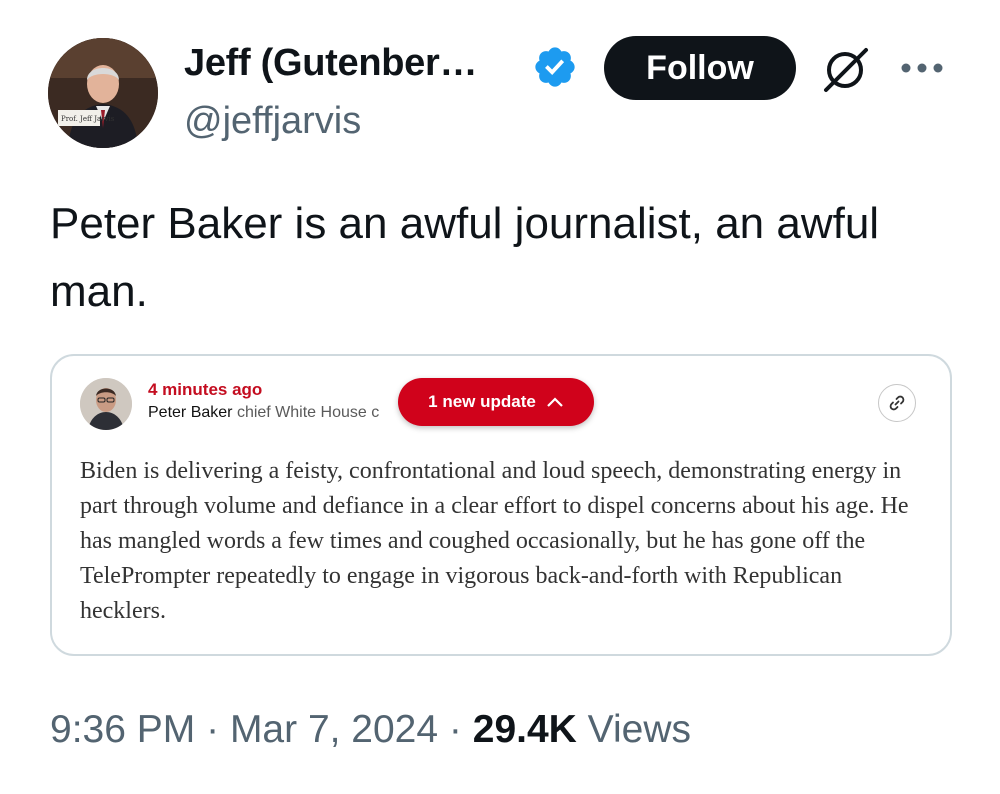  Describe the element at coordinates (272, 121) in the screenshot. I see `author-handle: @jeffjarvis` at that location.